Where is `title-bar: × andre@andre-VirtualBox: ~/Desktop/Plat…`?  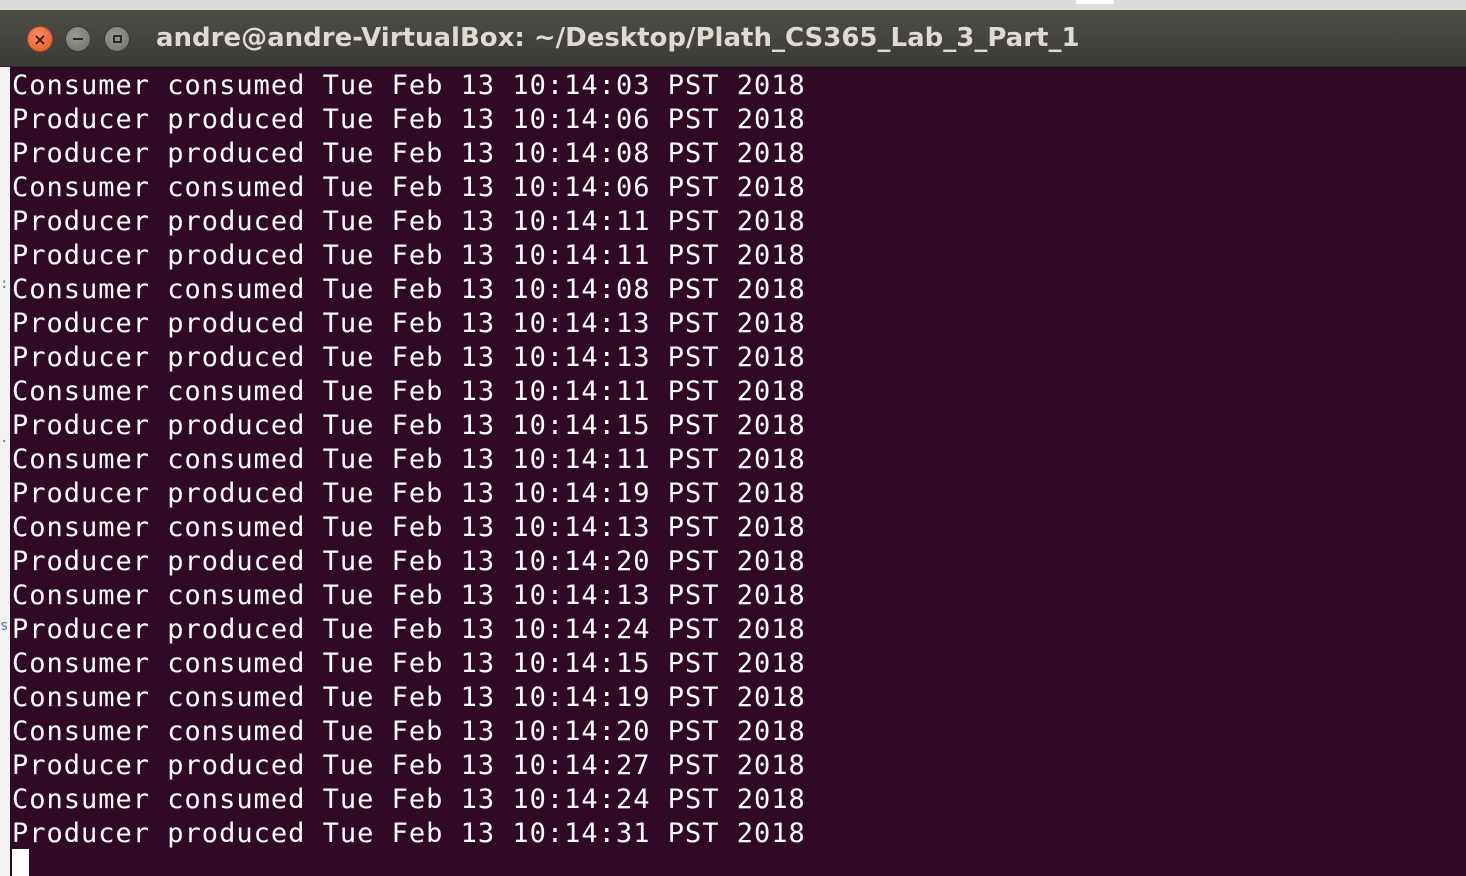
title-bar: × andre@andre-VirtualBox: ~/Desktop/Plat… is located at coordinates (733, 38).